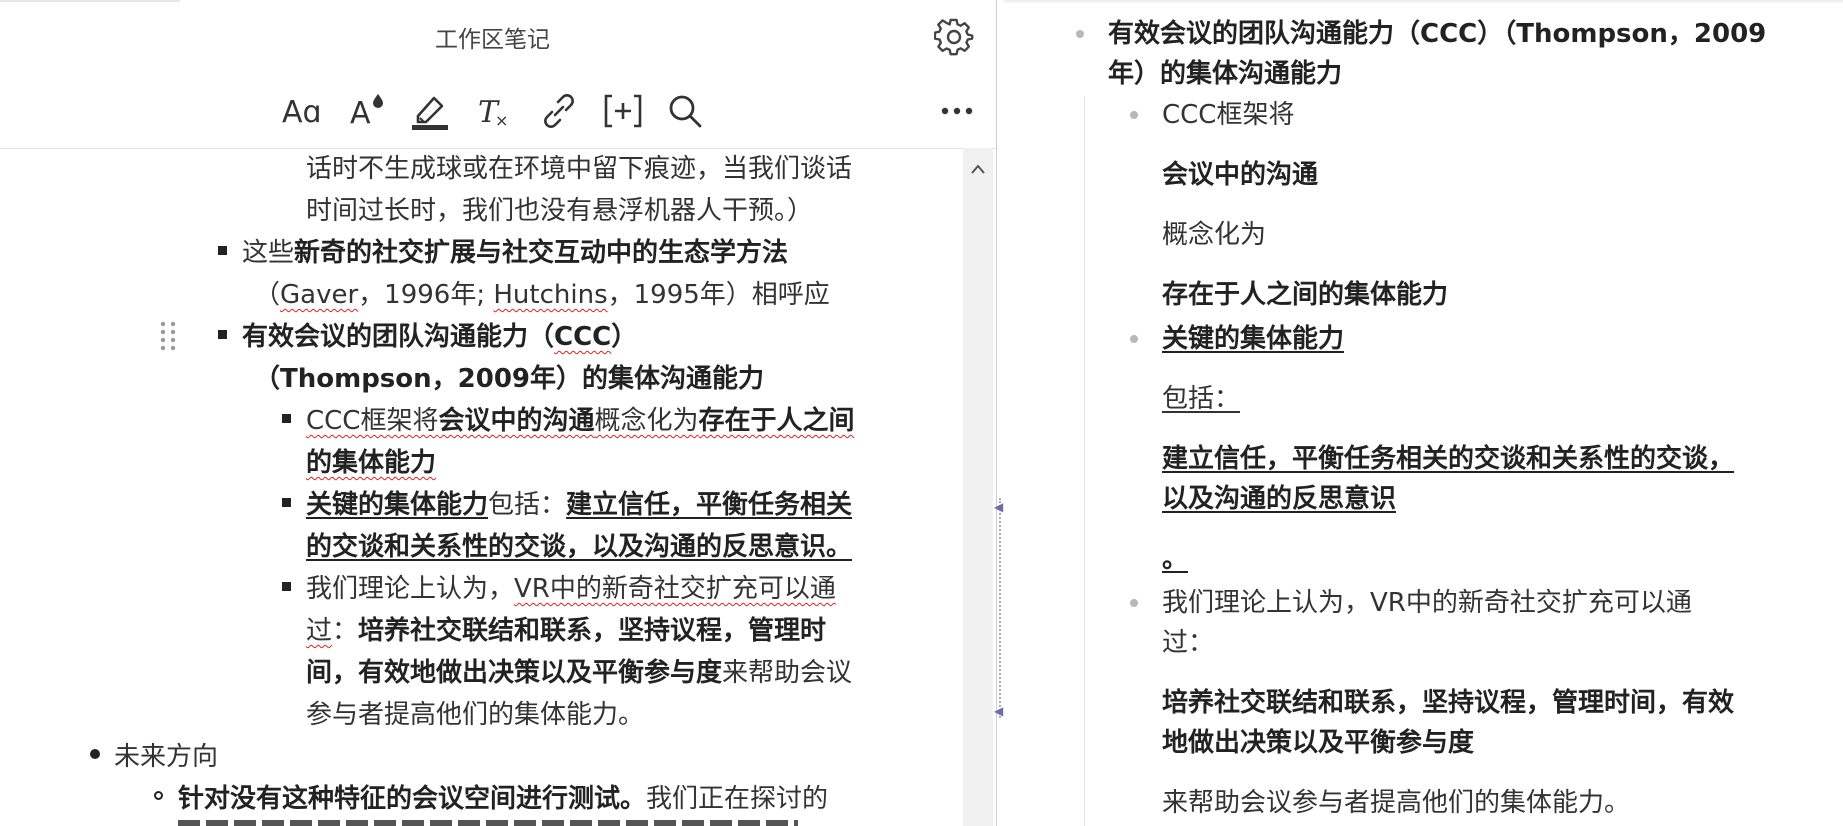 The width and height of the screenshot is (1843, 826). I want to click on list-item: 这些新奇的社交扩展与社交互动中的生态学方法, so click(515, 253).